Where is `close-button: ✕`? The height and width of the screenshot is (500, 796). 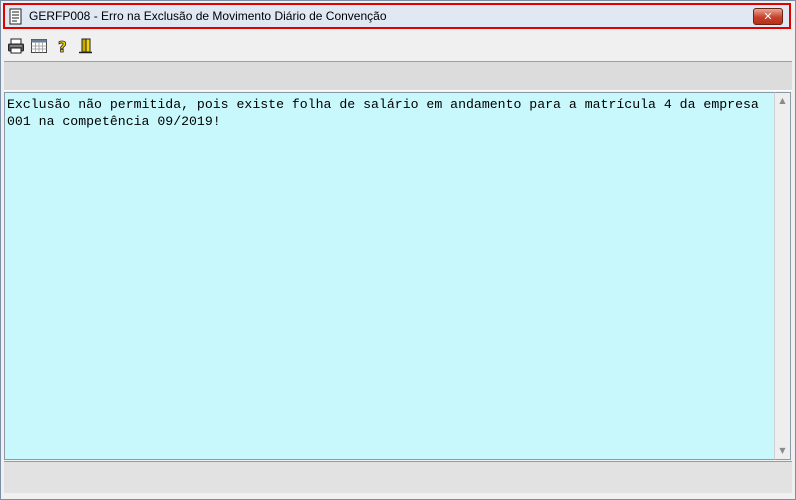
close-button: ✕ is located at coordinates (768, 16).